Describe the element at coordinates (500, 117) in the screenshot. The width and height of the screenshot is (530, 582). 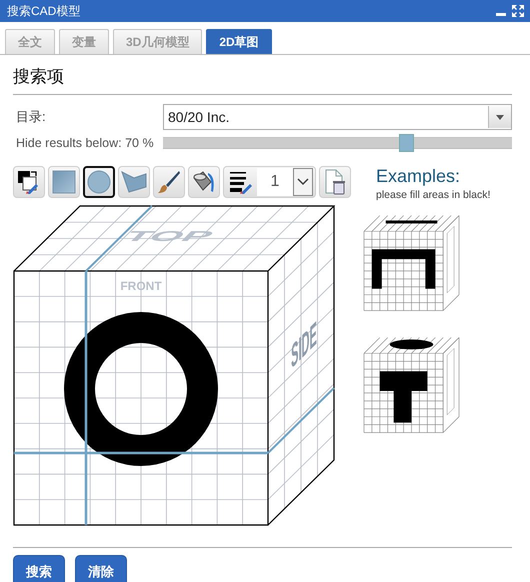
I see `caret-icon` at that location.